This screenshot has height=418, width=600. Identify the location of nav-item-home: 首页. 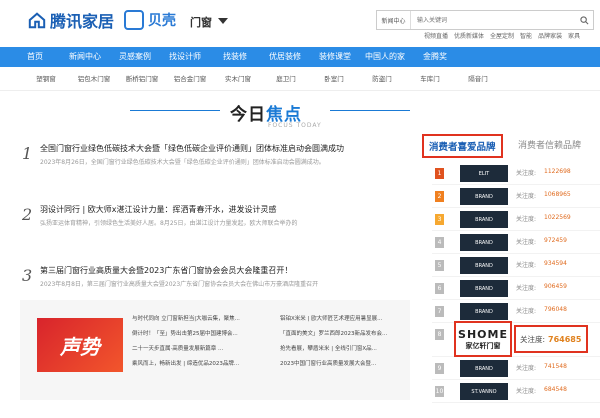
(35, 57).